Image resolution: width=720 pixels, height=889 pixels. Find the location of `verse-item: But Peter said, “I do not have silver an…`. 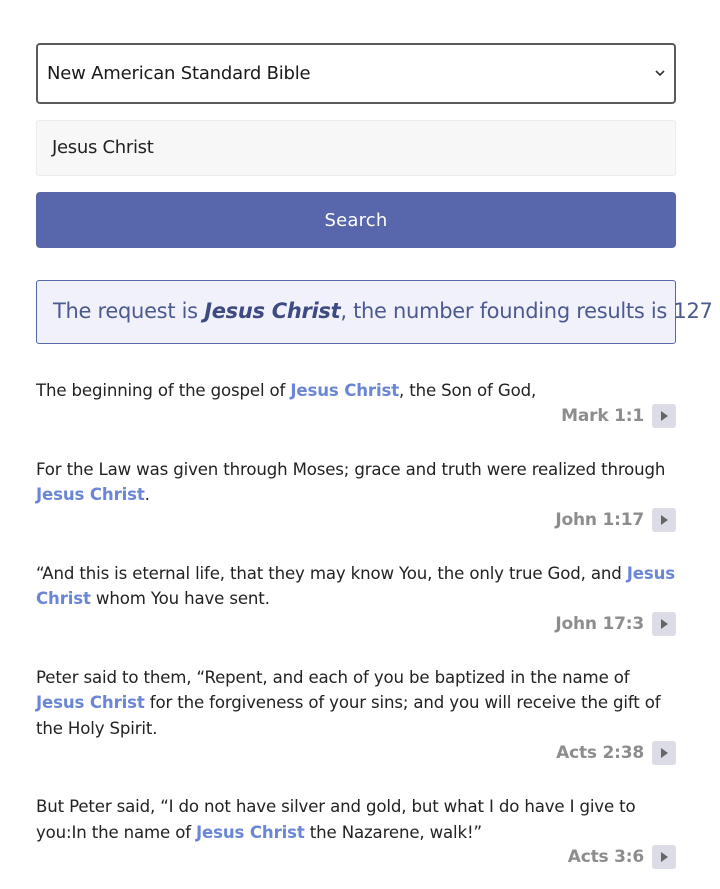

verse-item: But Peter said, “I do not have silver an… is located at coordinates (356, 832).